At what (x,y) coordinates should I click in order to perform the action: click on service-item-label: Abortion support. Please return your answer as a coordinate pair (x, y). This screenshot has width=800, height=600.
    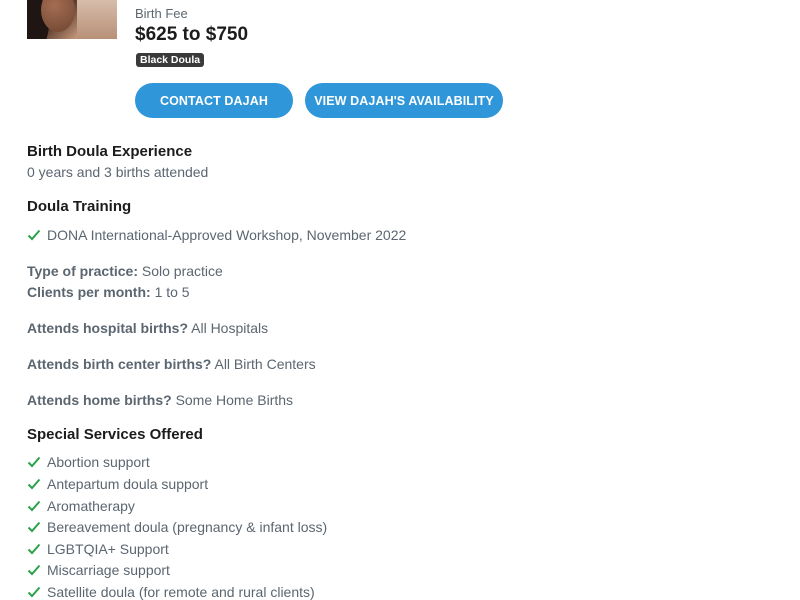
    Looking at the image, I should click on (98, 462).